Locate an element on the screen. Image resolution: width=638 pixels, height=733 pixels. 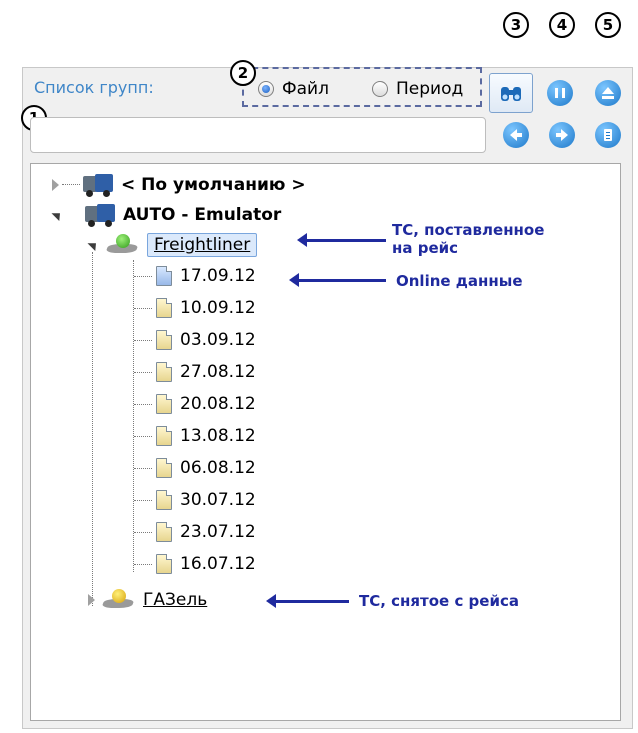
annotation-on-trip: ТС, поставленное на рейс is located at coordinates (468, 239).